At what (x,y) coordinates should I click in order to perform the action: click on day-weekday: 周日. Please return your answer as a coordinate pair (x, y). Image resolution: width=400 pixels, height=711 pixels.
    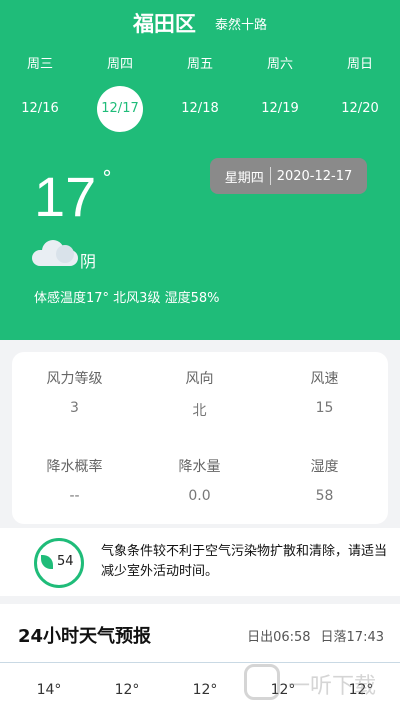
    Looking at the image, I should click on (359, 64).